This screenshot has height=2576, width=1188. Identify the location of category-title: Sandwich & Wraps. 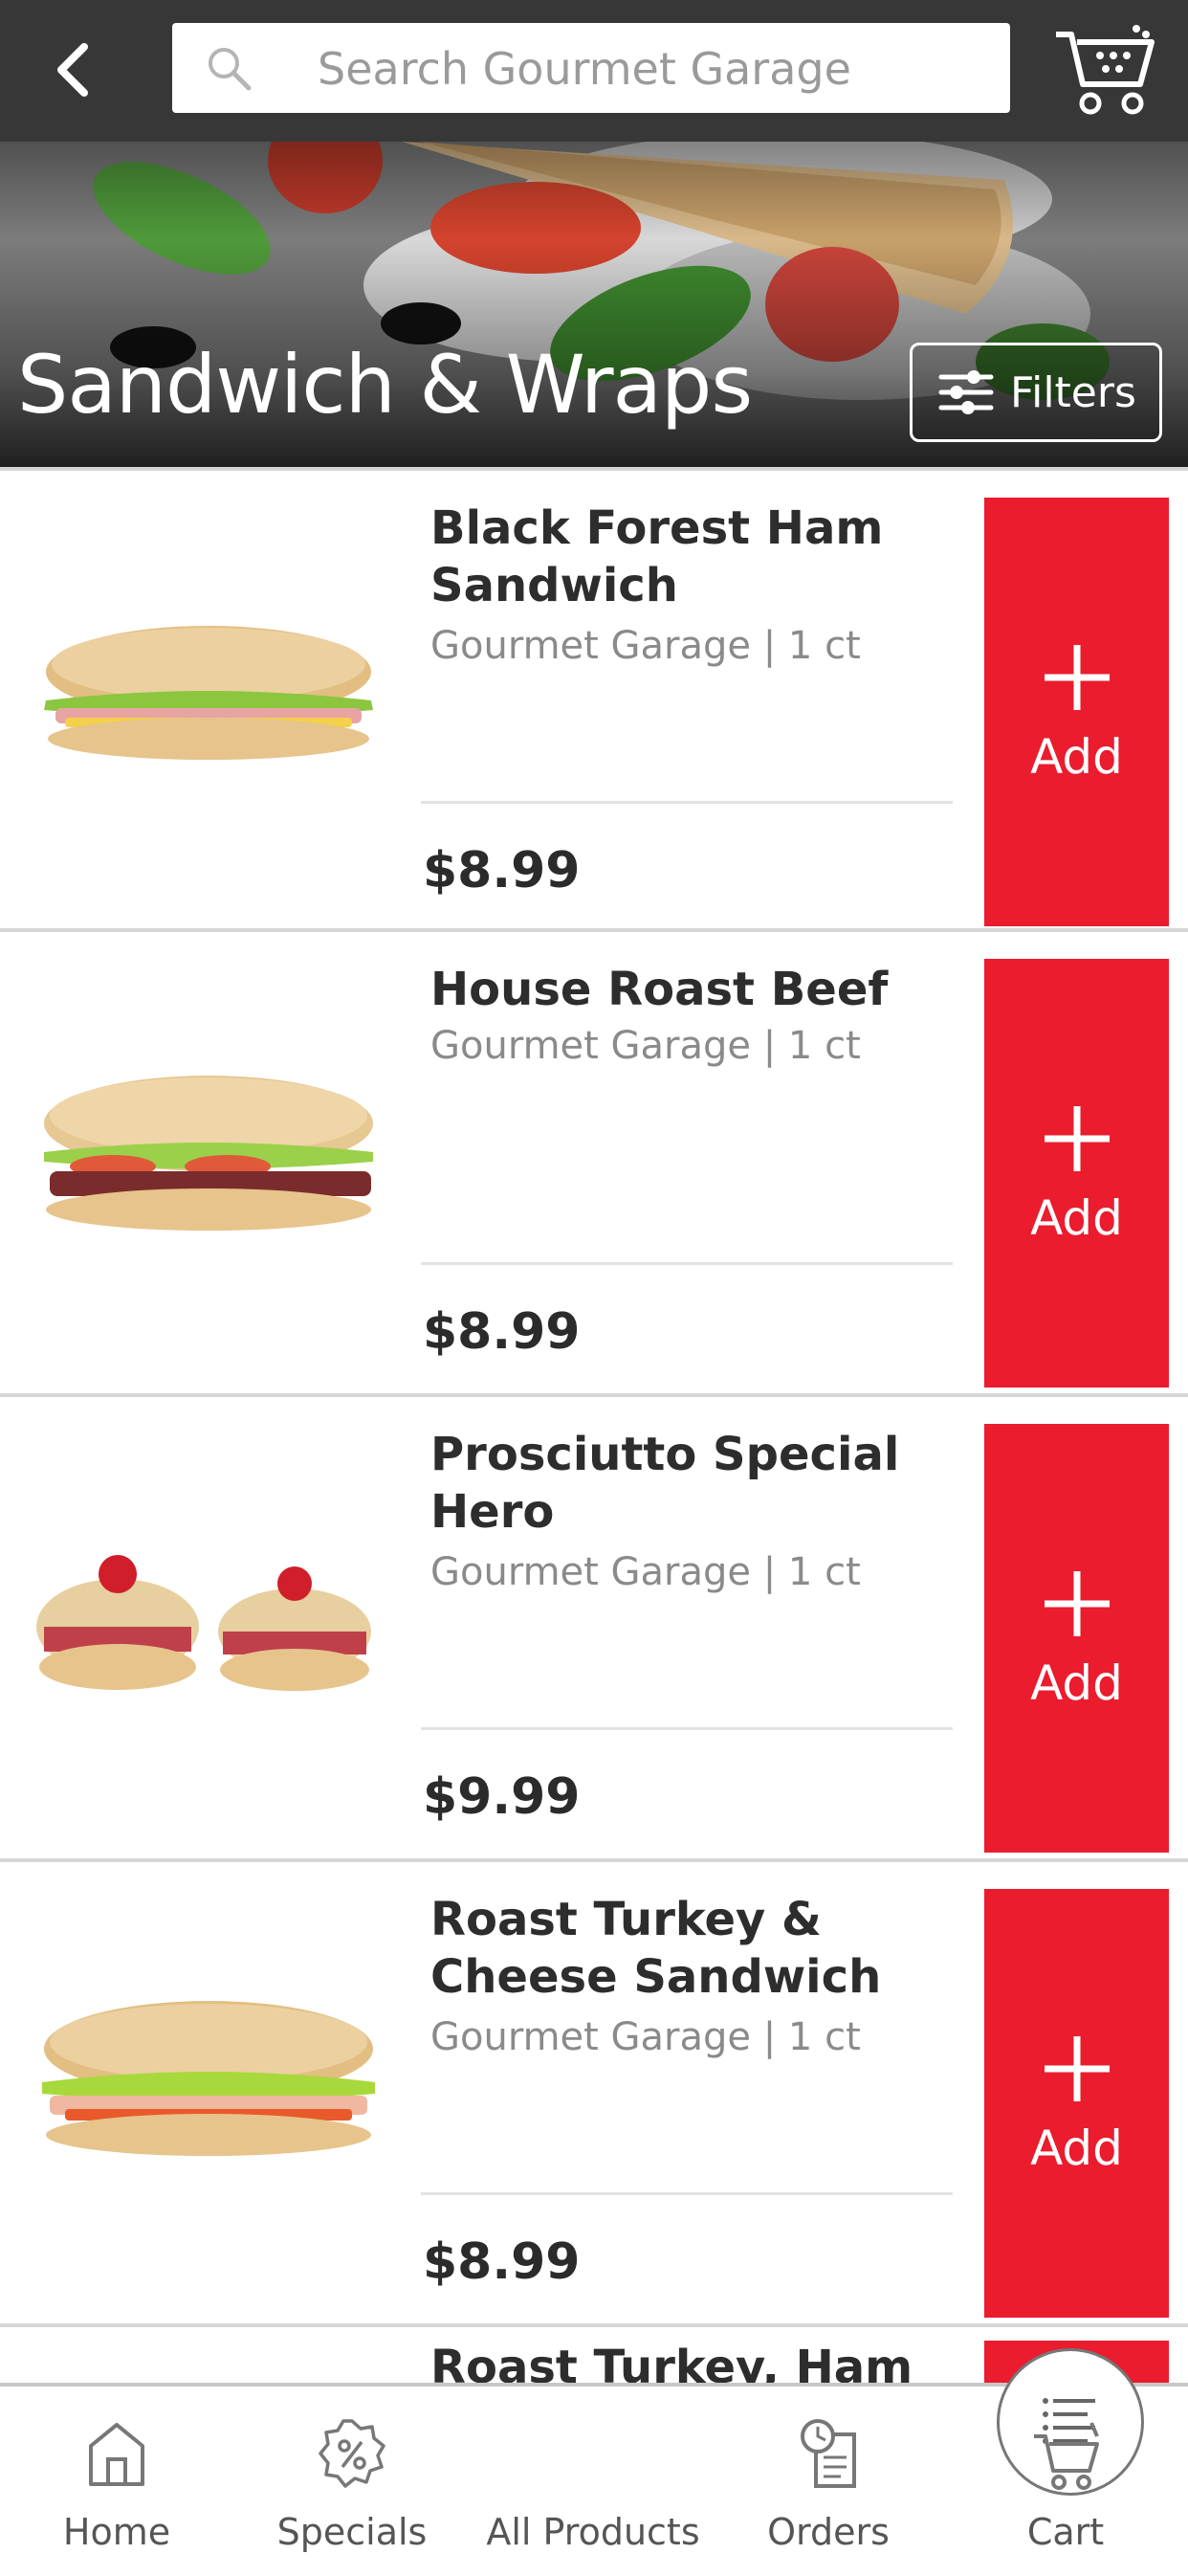
(385, 385).